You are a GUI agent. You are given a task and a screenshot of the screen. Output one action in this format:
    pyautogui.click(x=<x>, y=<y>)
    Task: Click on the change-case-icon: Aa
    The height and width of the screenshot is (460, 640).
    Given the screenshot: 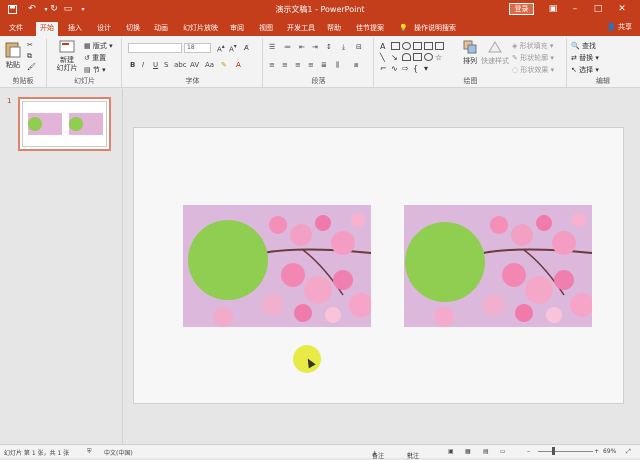 What is the action you would take?
    pyautogui.click(x=209, y=65)
    